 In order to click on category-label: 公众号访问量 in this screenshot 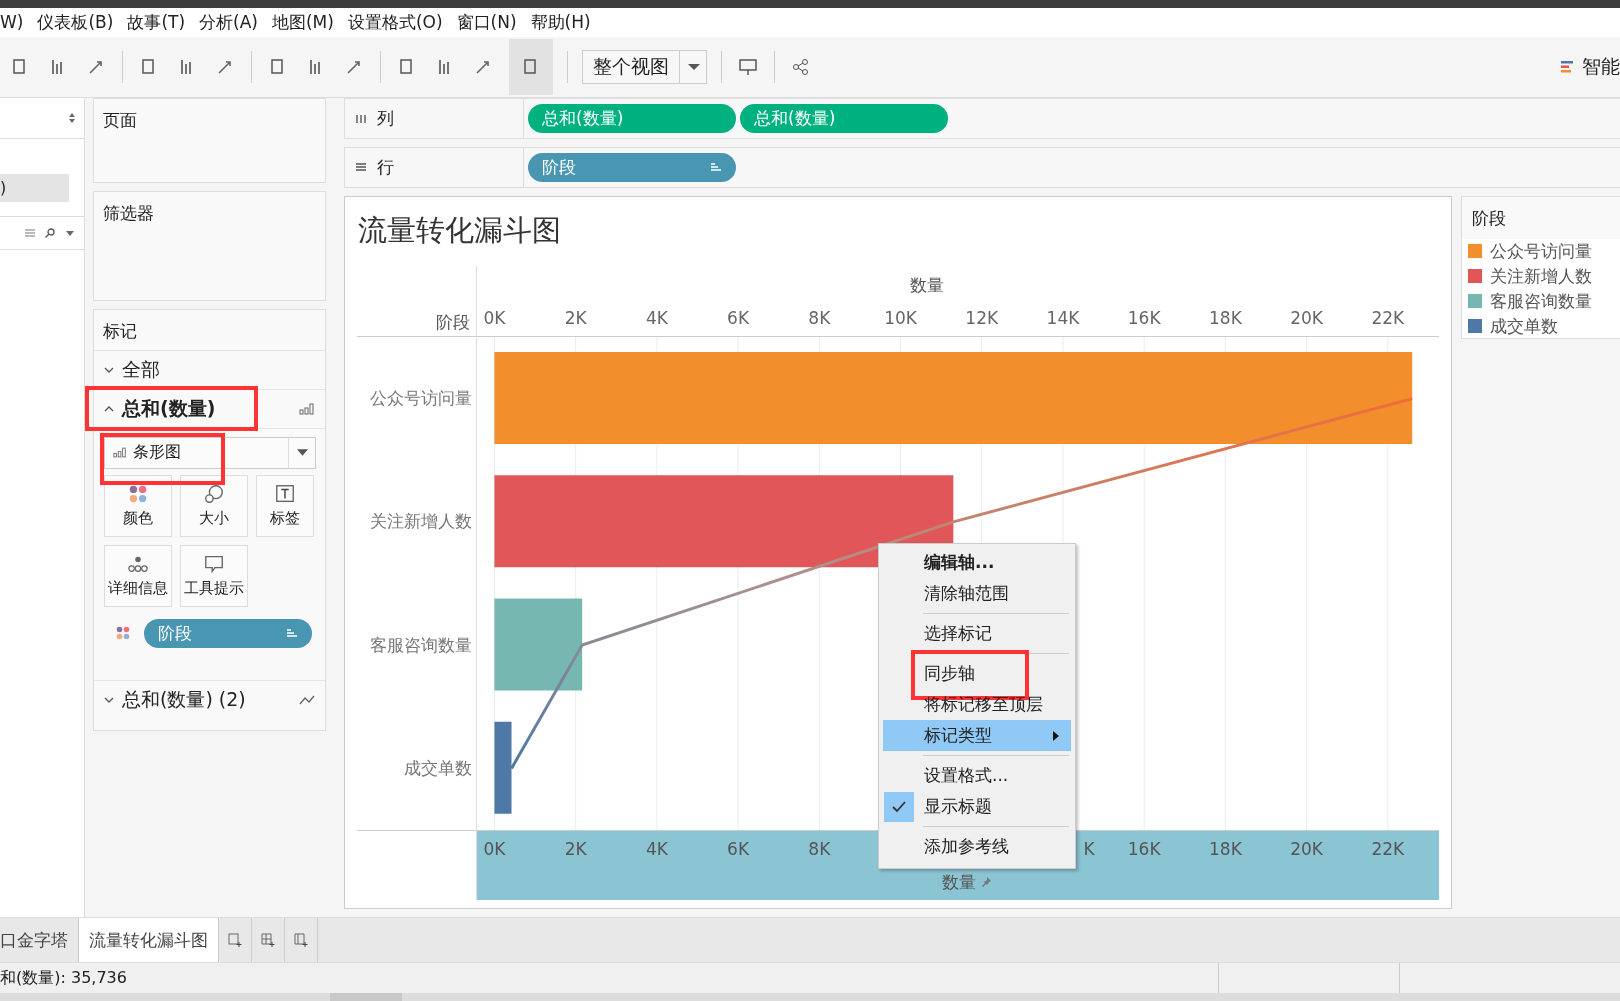, I will do `click(421, 398)`.